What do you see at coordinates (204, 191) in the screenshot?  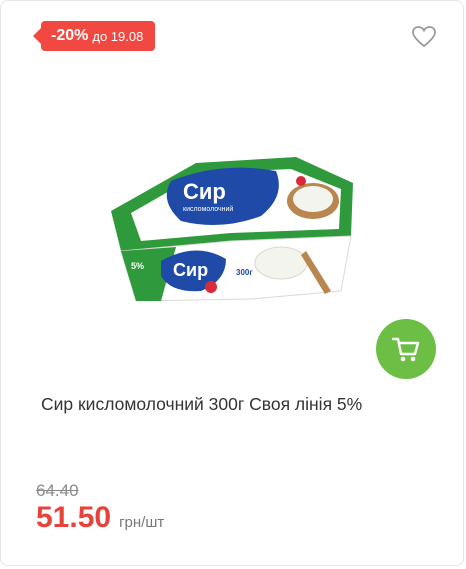 I see `pack-lid-name: Сир` at bounding box center [204, 191].